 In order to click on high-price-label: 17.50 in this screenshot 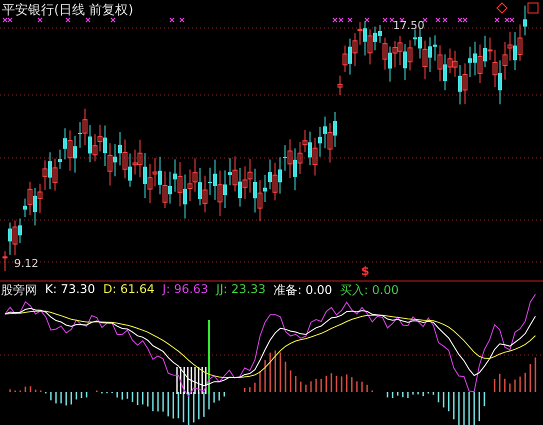, I will do `click(408, 25)`.